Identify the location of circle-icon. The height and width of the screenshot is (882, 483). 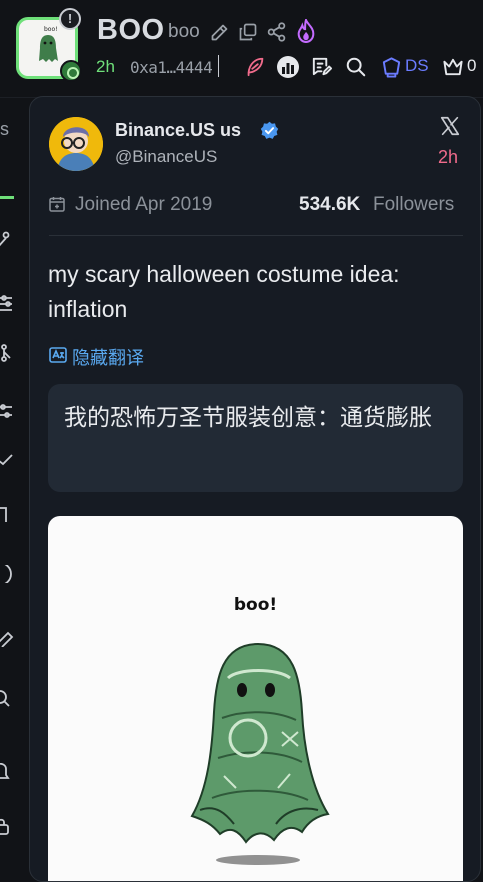
(7, 574).